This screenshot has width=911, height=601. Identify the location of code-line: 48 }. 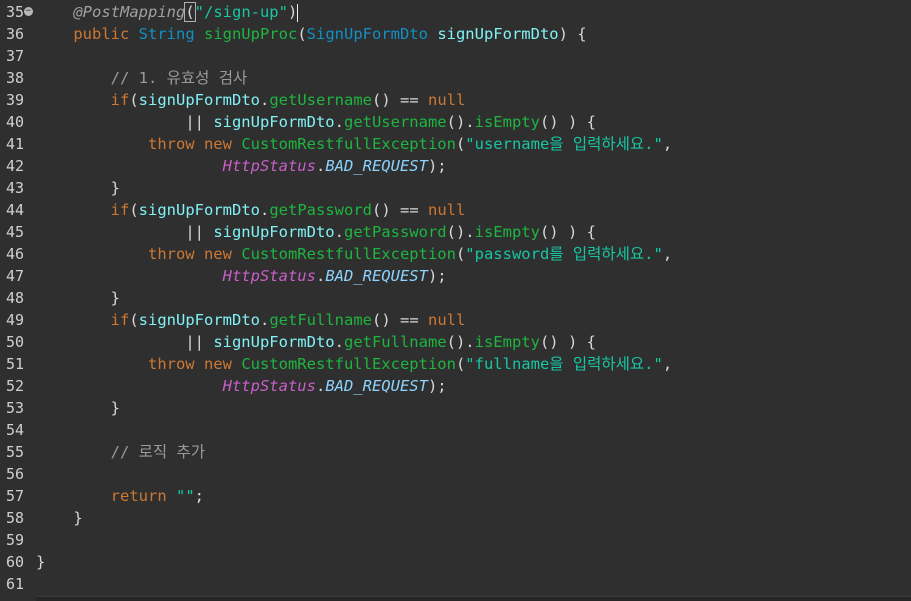
(455, 298).